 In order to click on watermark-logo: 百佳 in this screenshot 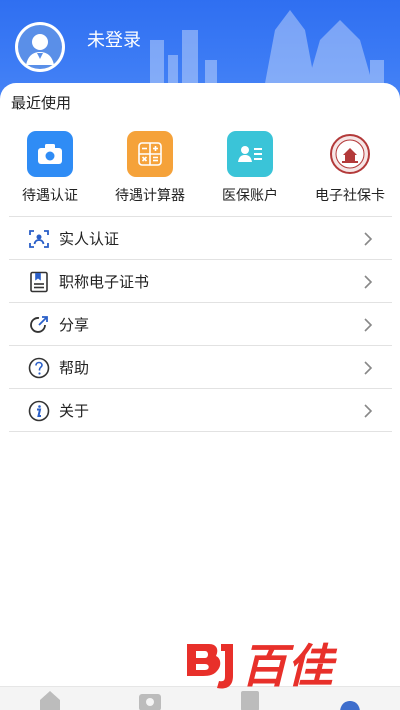, I will do `click(283, 666)`.